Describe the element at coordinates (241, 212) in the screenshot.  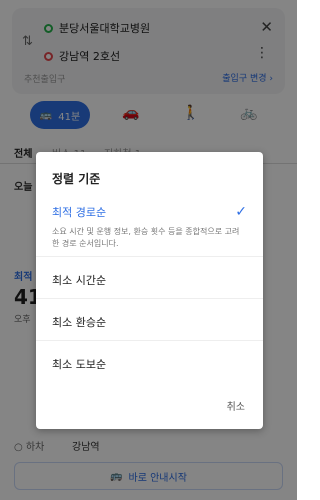
I see `check-icon: ✓` at that location.